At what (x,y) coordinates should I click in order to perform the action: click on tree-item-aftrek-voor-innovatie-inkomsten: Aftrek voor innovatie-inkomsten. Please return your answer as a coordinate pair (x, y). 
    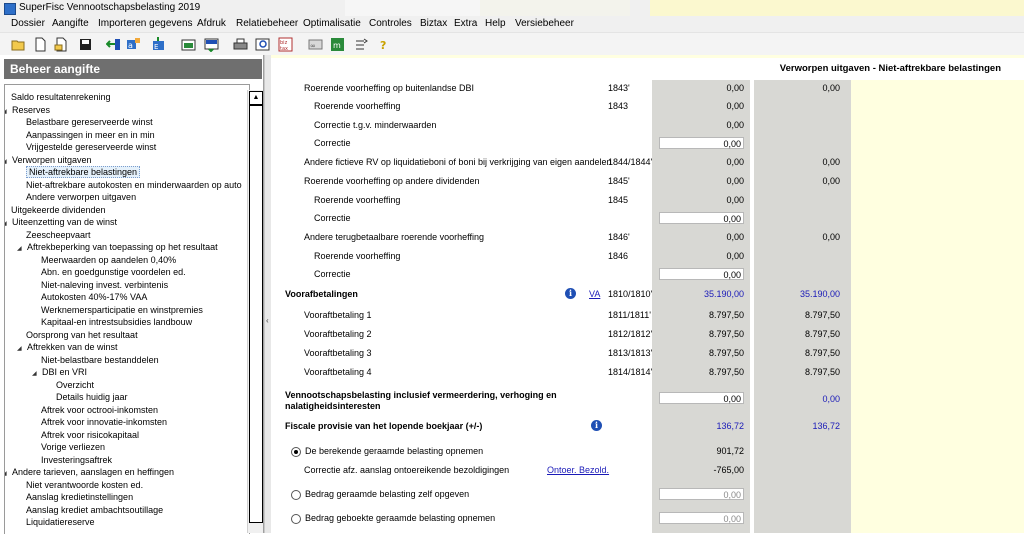
    Looking at the image, I should click on (104, 422).